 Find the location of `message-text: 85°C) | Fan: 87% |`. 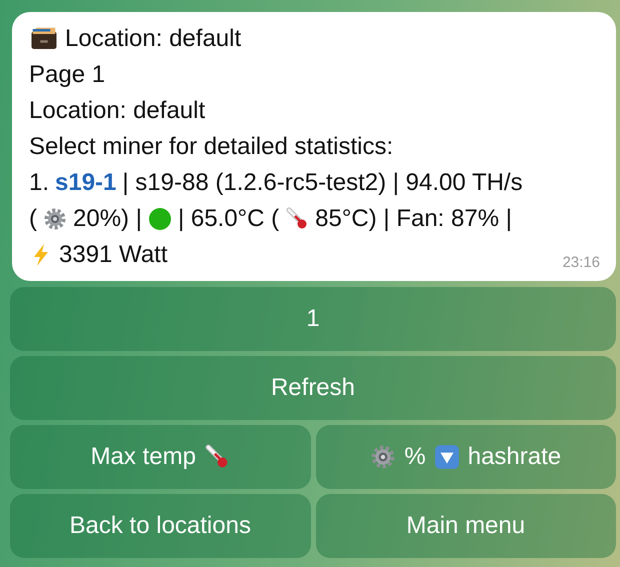

message-text: 85°C) | Fan: 87% | is located at coordinates (413, 219).